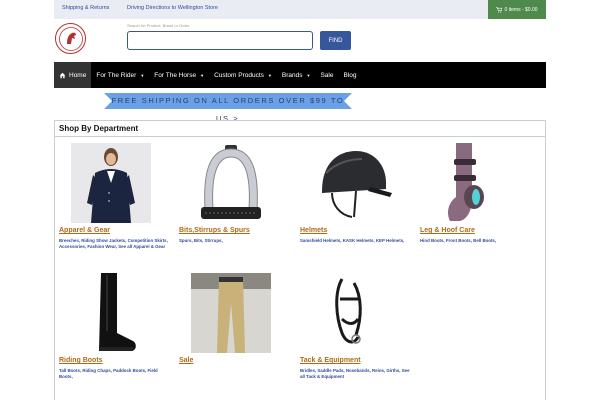 The image size is (600, 400). I want to click on department-links: Hind Boots, Front Boots, Bell Boots,, so click(476, 241).